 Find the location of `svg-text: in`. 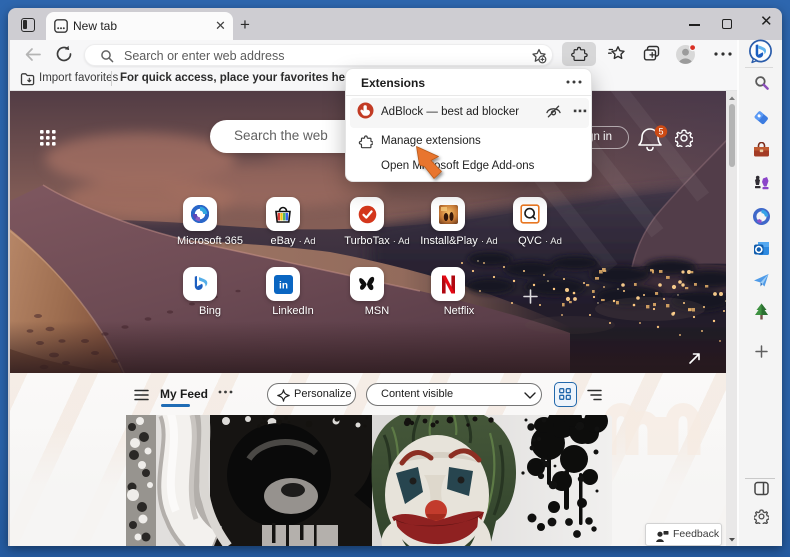

svg-text: in is located at coordinates (283, 285).